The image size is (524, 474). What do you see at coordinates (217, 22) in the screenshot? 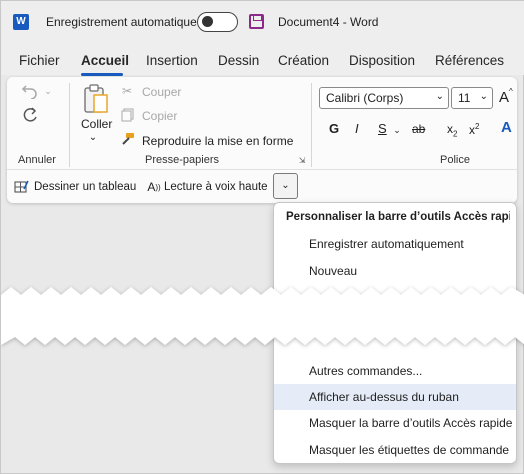
I see `autosave-toggle` at bounding box center [217, 22].